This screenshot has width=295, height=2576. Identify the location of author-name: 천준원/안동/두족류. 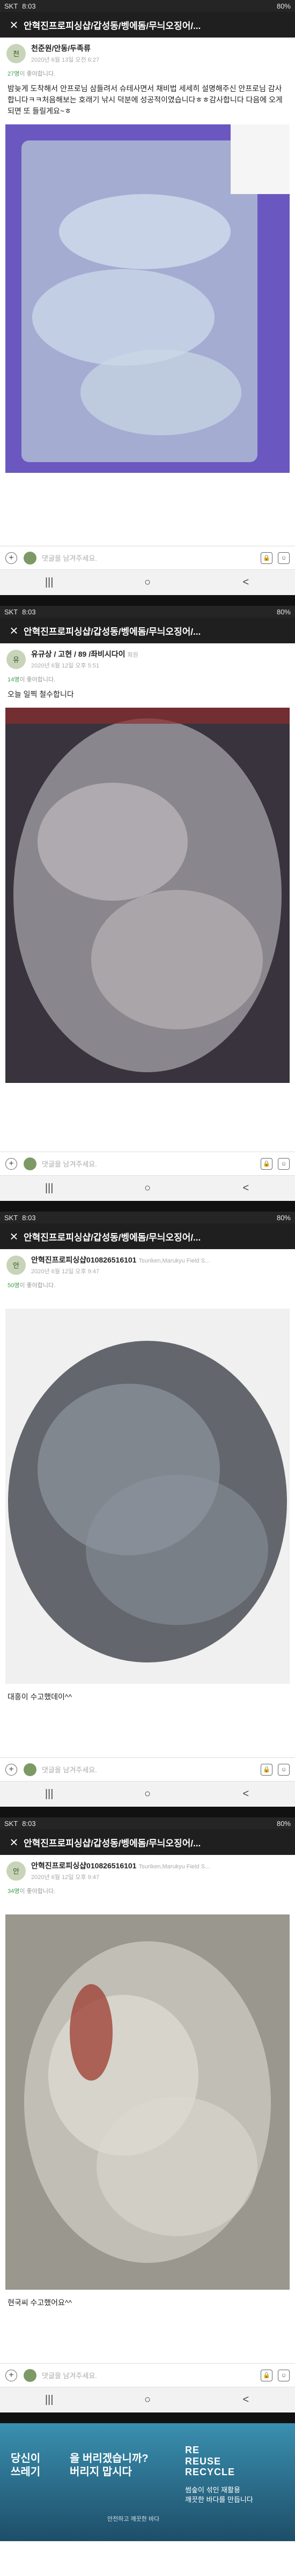
(61, 48).